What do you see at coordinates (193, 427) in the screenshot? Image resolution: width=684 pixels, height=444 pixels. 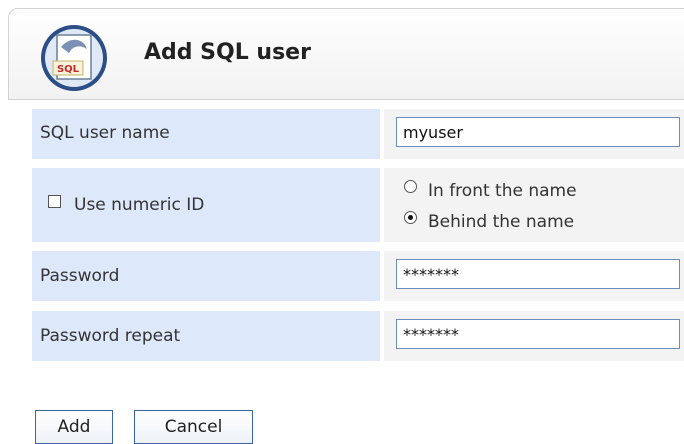 I see `cancel-button: Cancel` at bounding box center [193, 427].